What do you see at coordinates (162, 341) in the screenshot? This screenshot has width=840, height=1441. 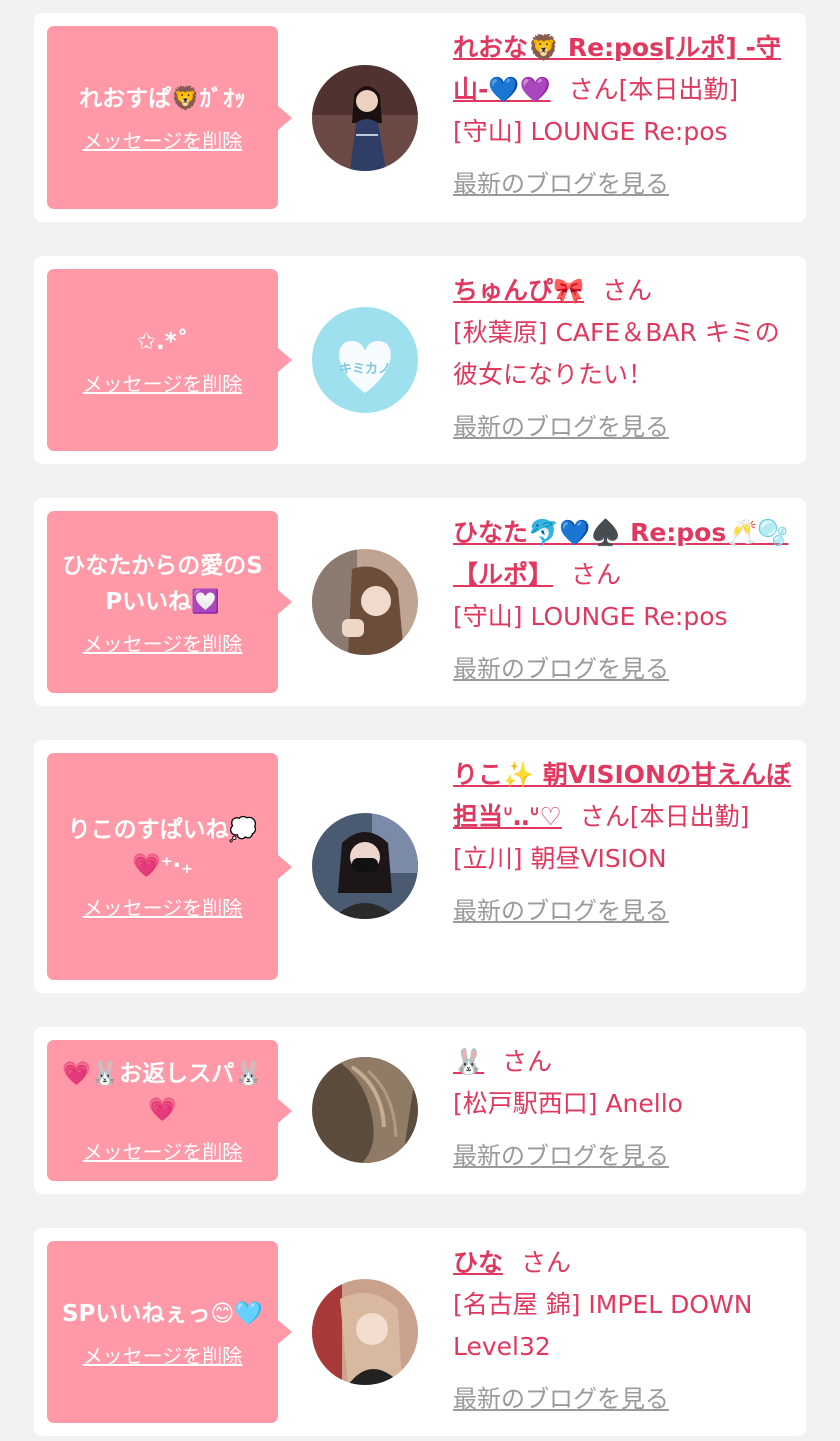 I see `message-text: ✩.*˚` at bounding box center [162, 341].